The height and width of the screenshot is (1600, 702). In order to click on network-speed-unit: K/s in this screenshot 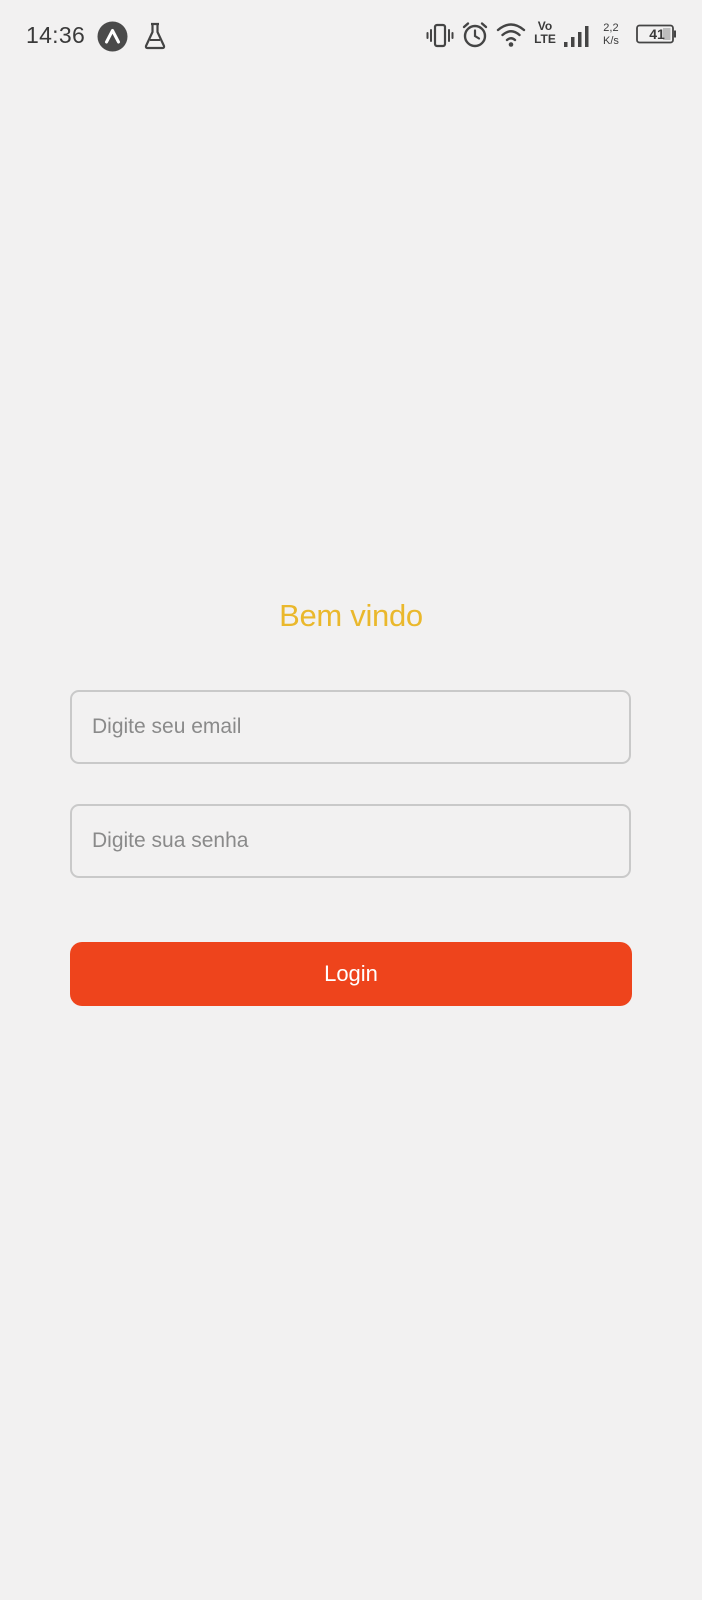, I will do `click(611, 41)`.